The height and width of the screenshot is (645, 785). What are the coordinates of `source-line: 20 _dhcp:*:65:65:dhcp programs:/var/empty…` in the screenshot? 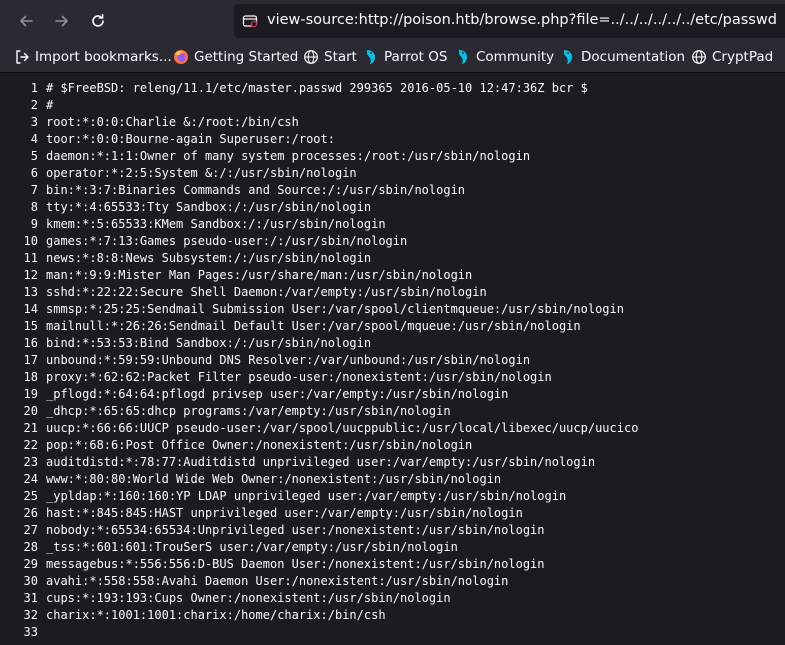 It's located at (392, 411).